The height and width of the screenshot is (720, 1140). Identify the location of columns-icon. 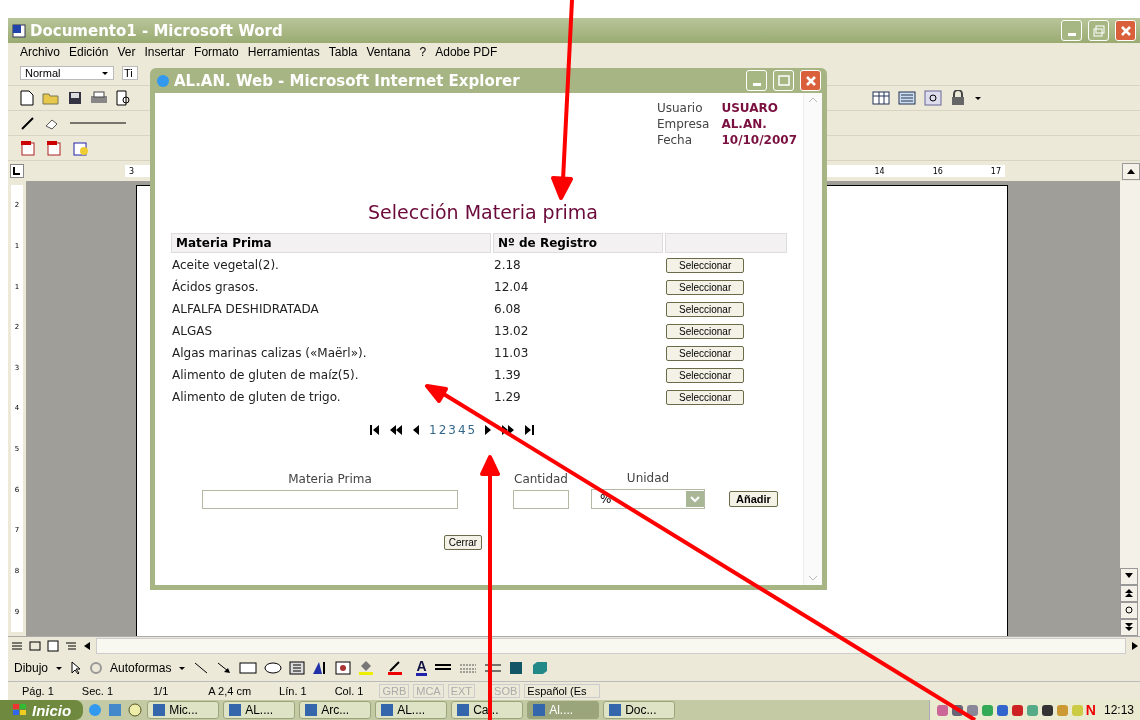
(907, 98).